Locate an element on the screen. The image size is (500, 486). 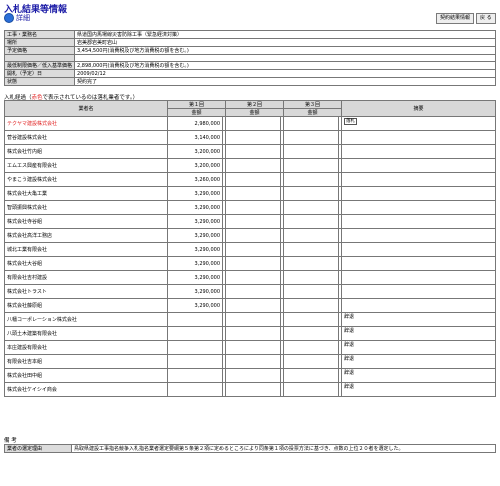
bid-row: 株式会社高洋工務店 3,290,000 is located at coordinates (250, 235).